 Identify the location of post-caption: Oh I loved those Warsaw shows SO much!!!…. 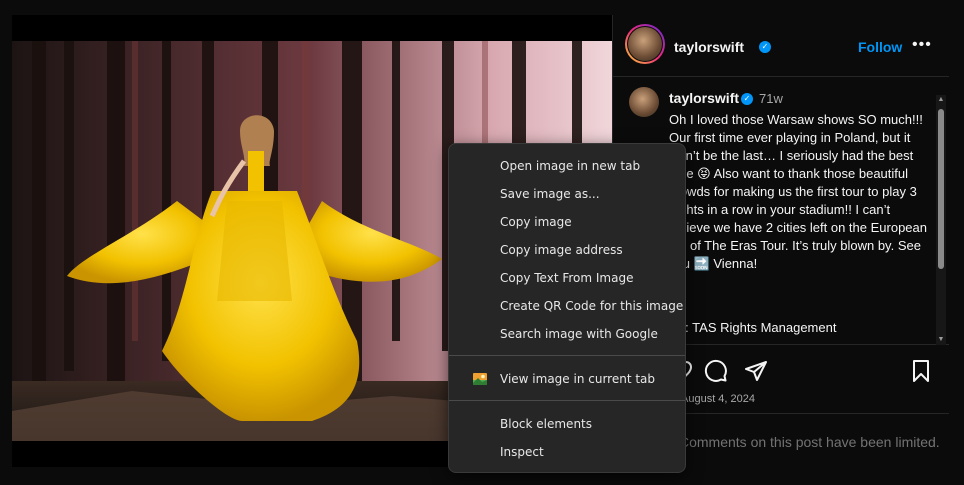
(798, 191).